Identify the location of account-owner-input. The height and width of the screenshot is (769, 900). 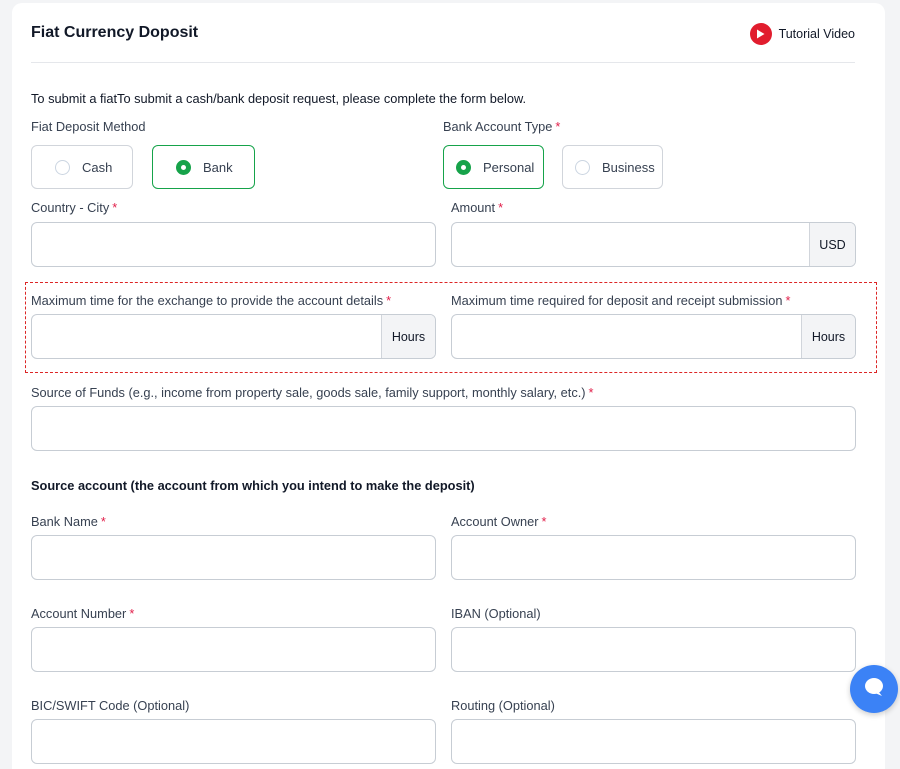
(653, 557).